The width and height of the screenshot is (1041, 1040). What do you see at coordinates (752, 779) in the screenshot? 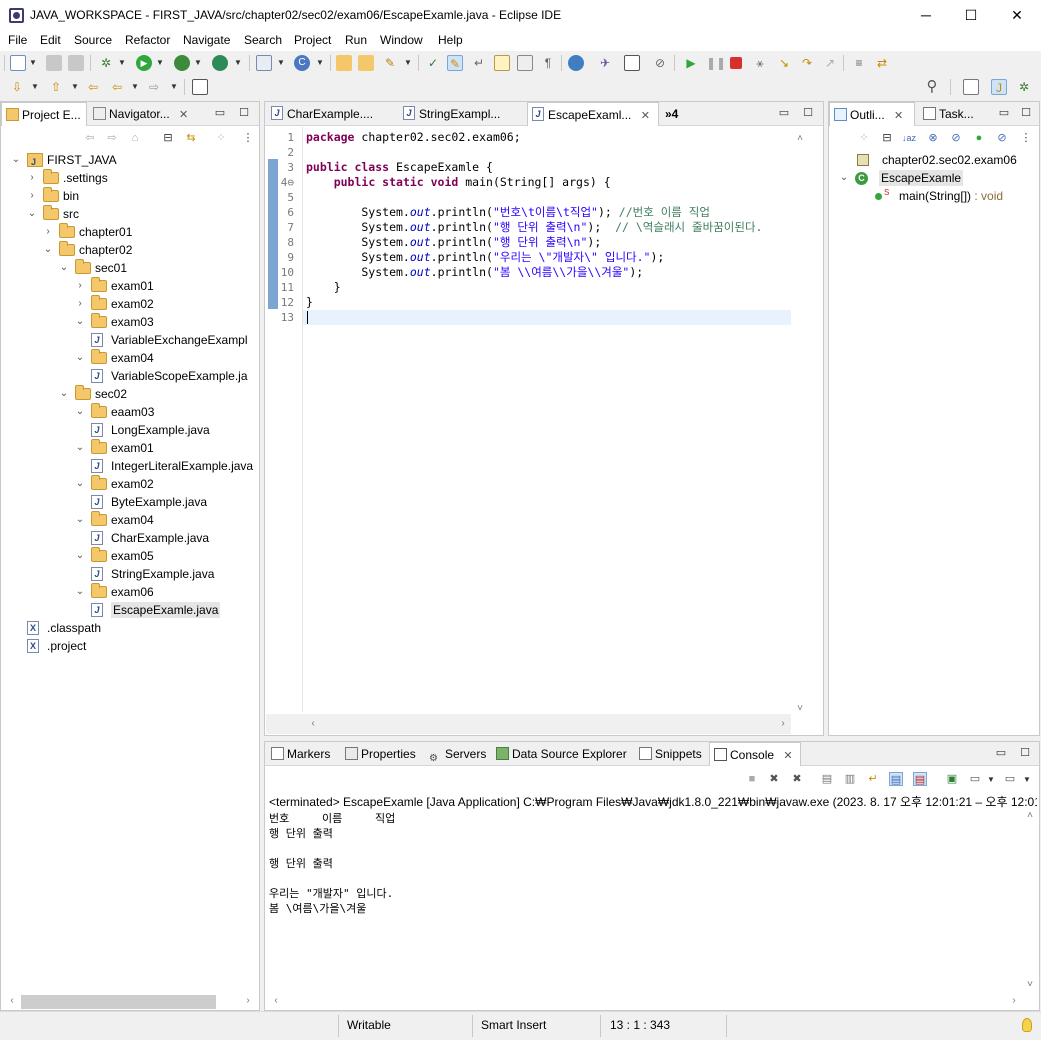
I see `terminate-console-icon: ■` at bounding box center [752, 779].